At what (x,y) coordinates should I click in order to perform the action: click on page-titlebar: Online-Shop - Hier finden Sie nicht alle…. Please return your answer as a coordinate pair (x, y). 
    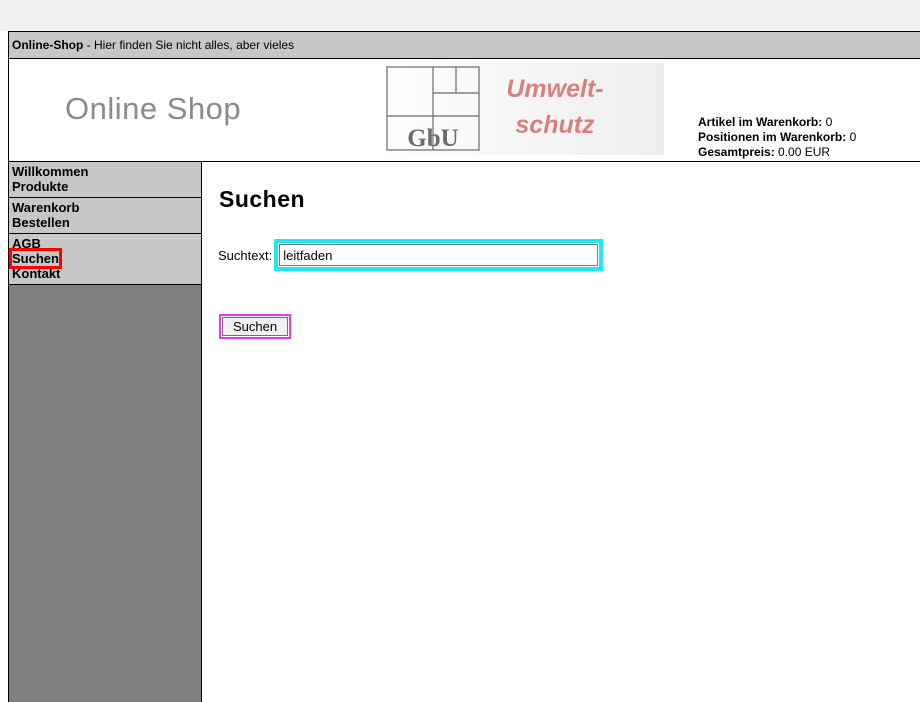
    Looking at the image, I should click on (464, 45).